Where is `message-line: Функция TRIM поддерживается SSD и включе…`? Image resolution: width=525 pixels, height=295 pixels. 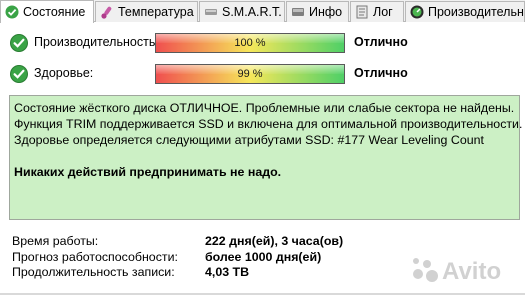
message-line: Функция TRIM поддерживается SSD и включе… is located at coordinates (268, 124).